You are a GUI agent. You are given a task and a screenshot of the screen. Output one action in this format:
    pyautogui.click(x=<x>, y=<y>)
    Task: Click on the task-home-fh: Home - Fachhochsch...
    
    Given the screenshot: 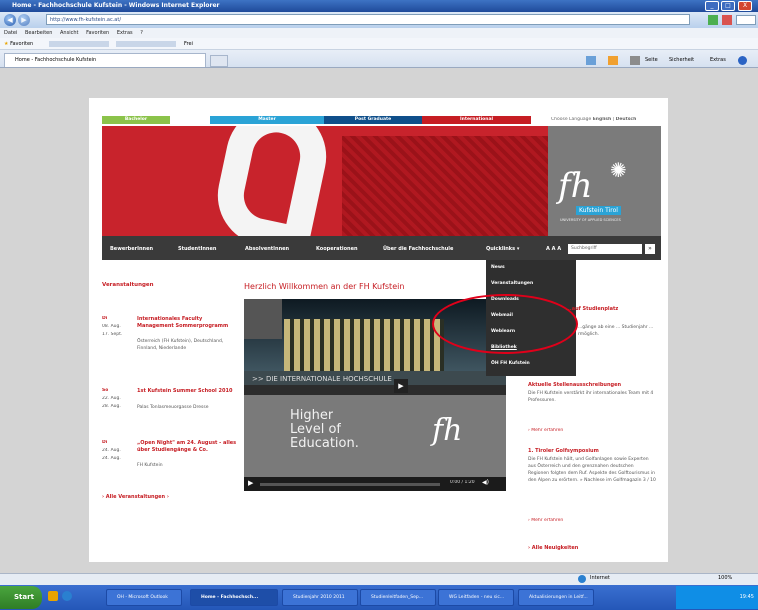 What is the action you would take?
    pyautogui.click(x=234, y=597)
    